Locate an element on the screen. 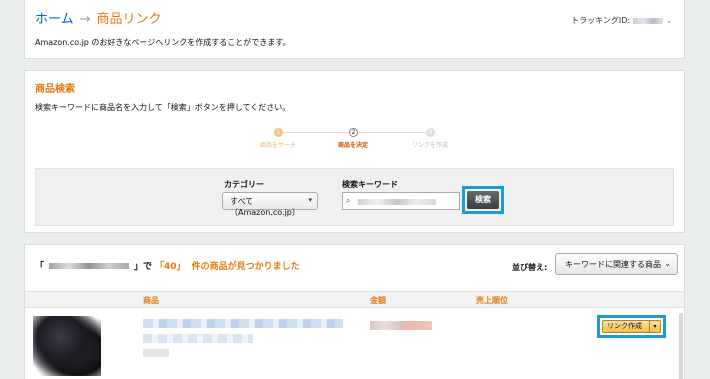  column-price: 金額 is located at coordinates (378, 300).